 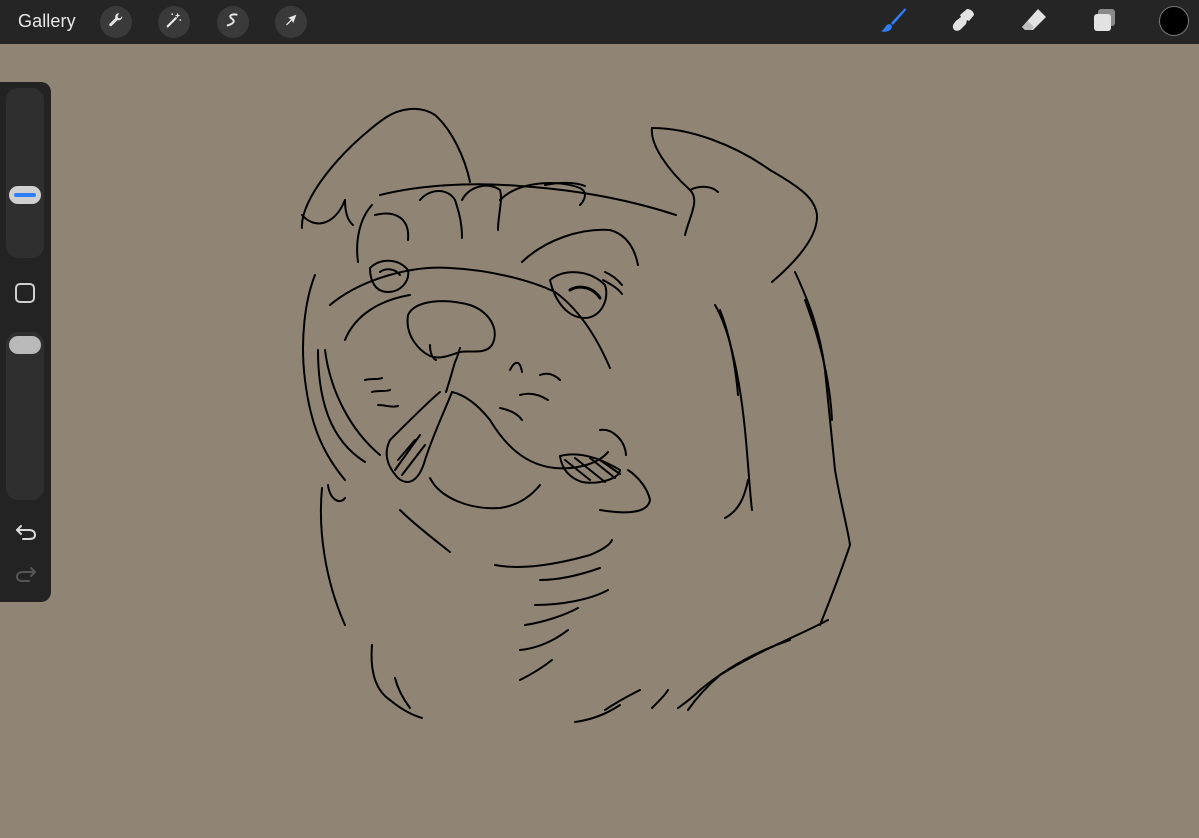 I want to click on layers-icon, so click(x=1104, y=22).